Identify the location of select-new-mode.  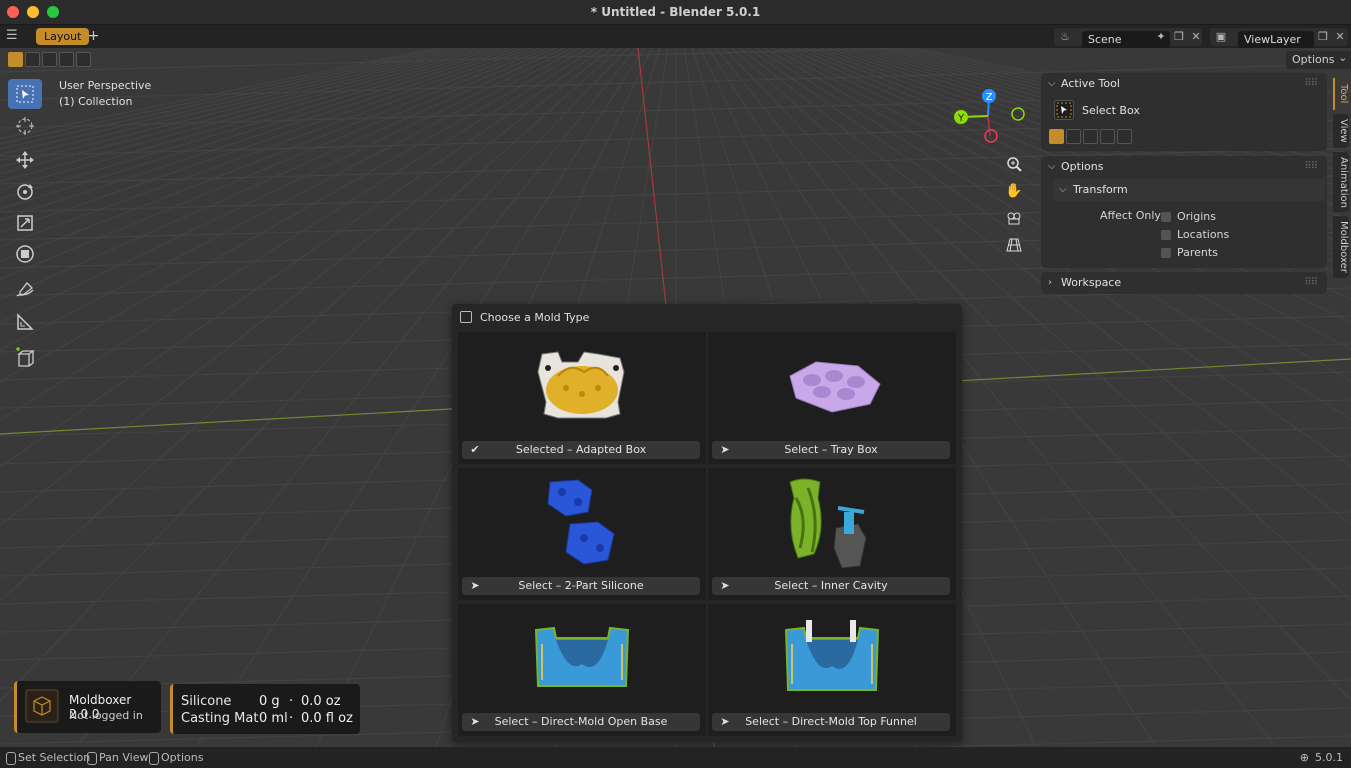
(15, 59).